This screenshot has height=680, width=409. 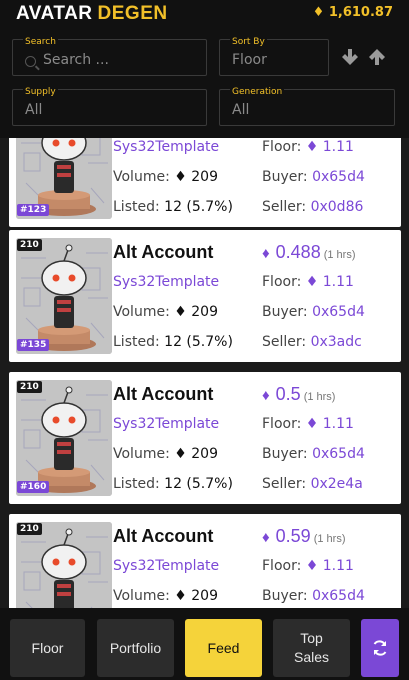 What do you see at coordinates (309, 252) in the screenshot?
I see `listing-price: ♦ 0.488 (1 hrs)` at bounding box center [309, 252].